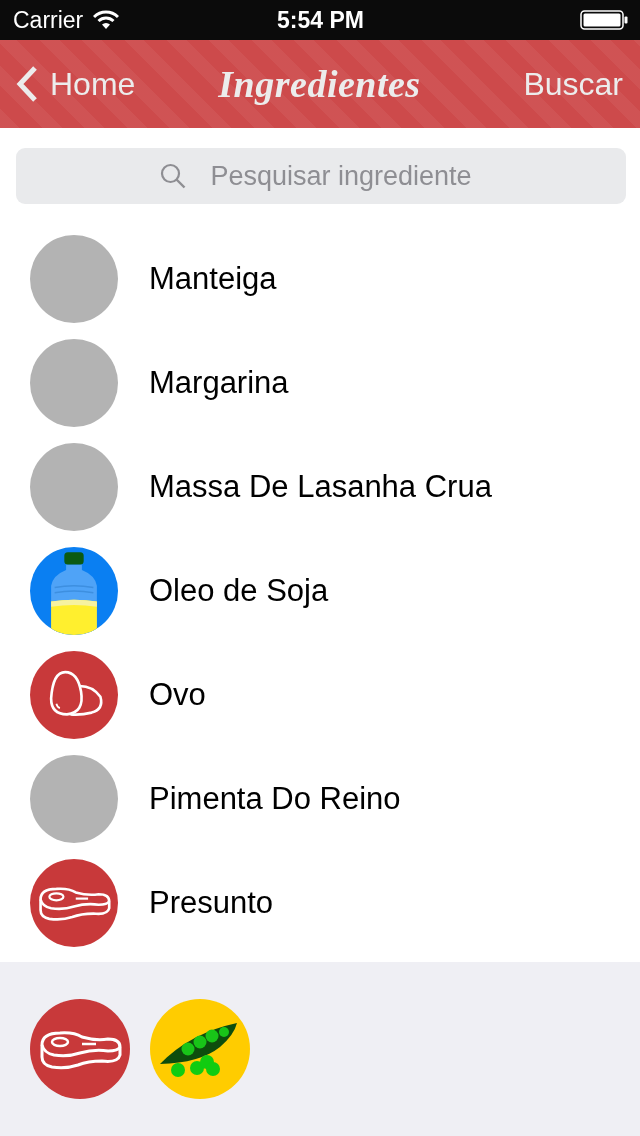 Image resolution: width=640 pixels, height=1136 pixels. Describe the element at coordinates (573, 84) in the screenshot. I see `search-action-button: Buscar` at that location.